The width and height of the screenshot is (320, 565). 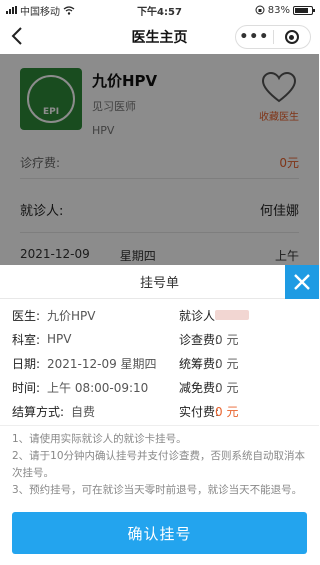 What do you see at coordinates (157, 490) in the screenshot?
I see `note-item: 3、预约挂号，可在就诊当天零时前退号，就诊当天不能退号。` at bounding box center [157, 490].